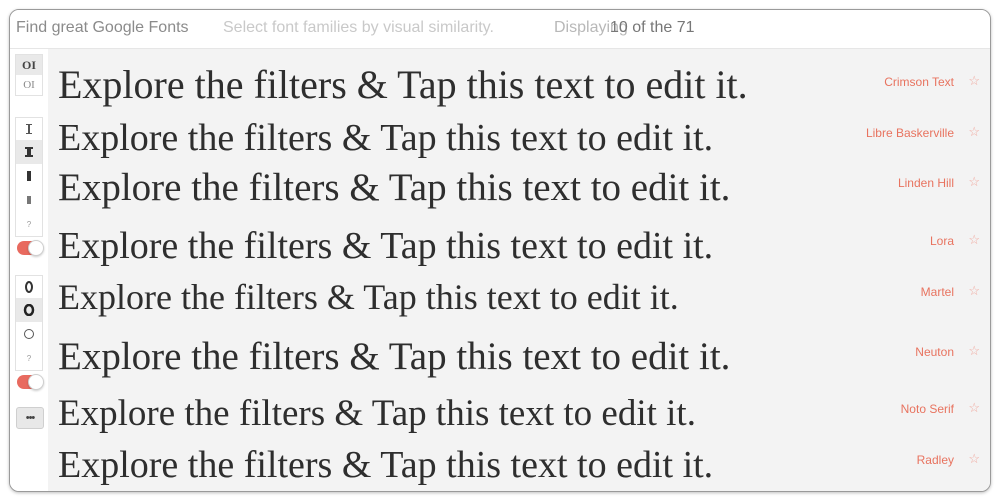  What do you see at coordinates (102, 27) in the screenshot?
I see `page-title: Find great Google Fonts` at bounding box center [102, 27].